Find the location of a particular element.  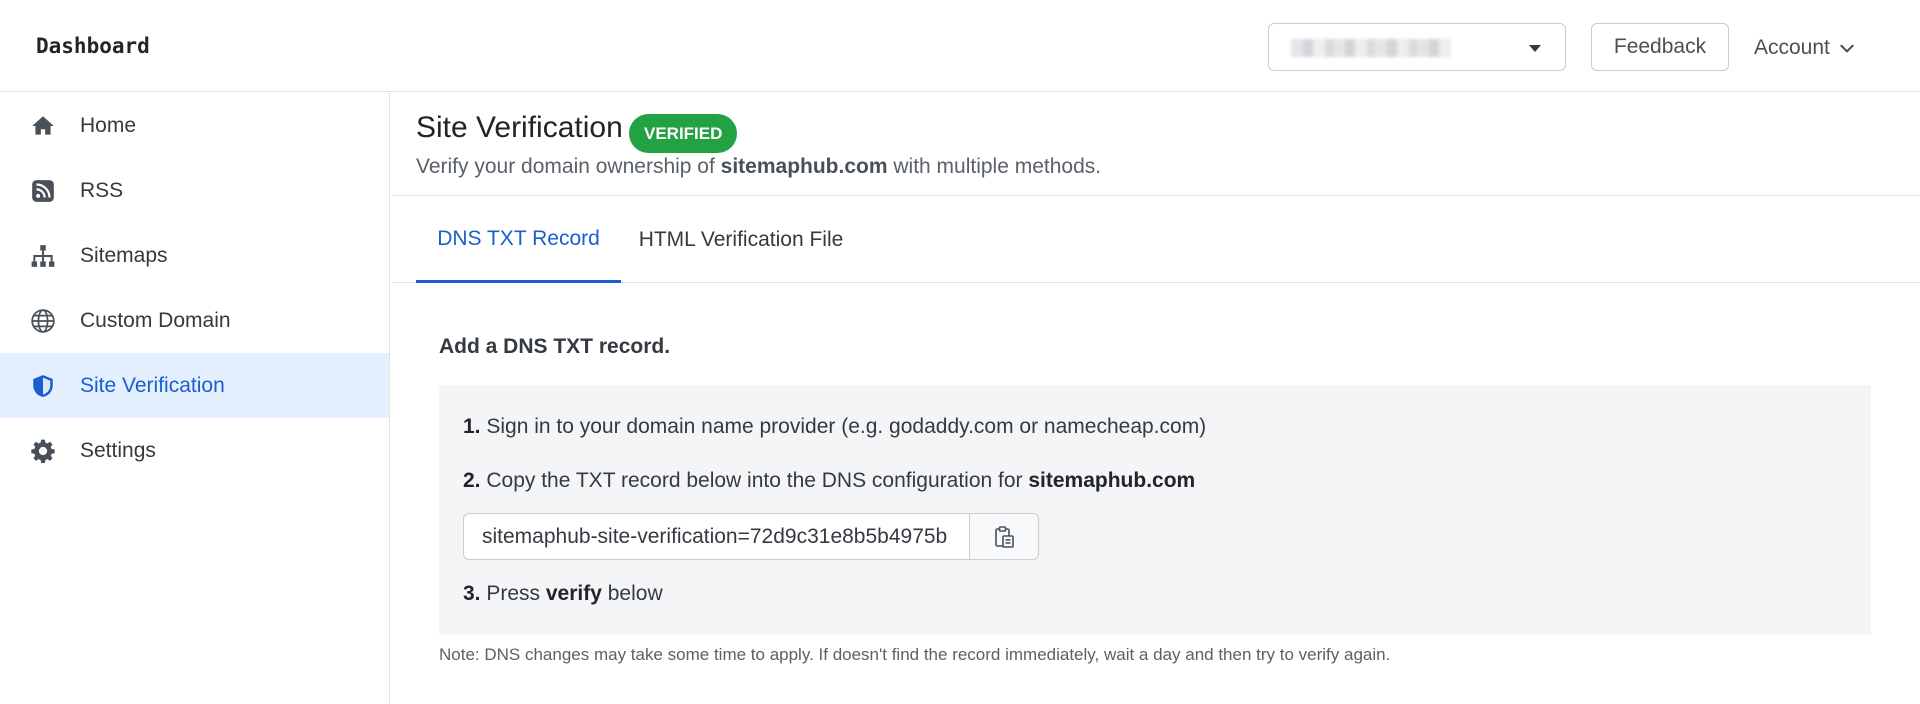

subtitle-prefix: Verify your domain ownership of is located at coordinates (568, 166).